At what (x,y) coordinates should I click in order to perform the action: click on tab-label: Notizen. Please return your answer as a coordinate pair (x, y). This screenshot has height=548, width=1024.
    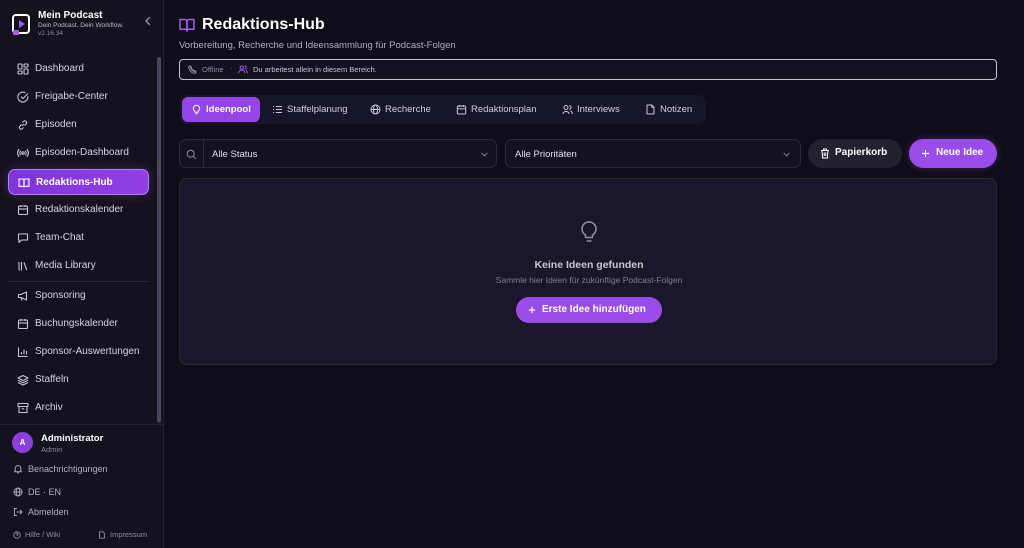
    Looking at the image, I should click on (676, 109).